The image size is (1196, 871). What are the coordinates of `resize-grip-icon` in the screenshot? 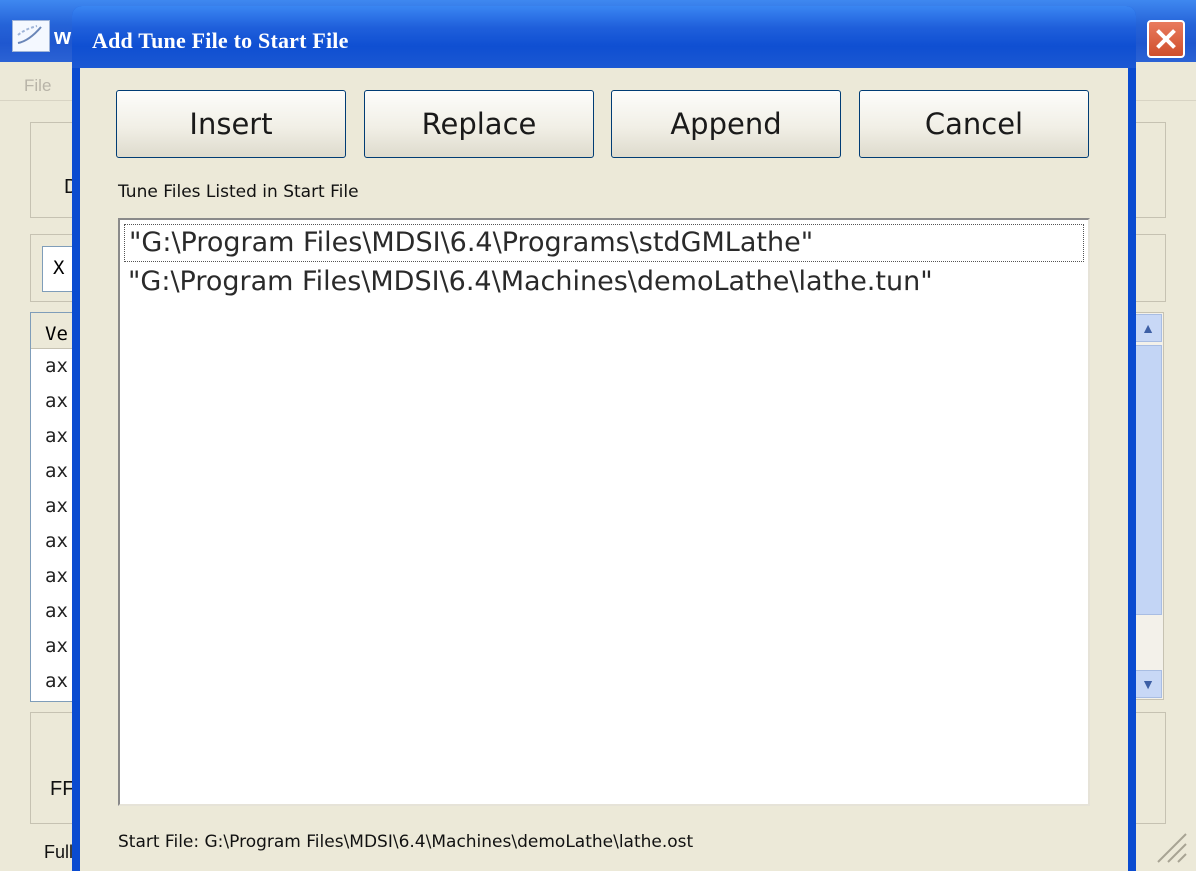 It's located at (1170, 846).